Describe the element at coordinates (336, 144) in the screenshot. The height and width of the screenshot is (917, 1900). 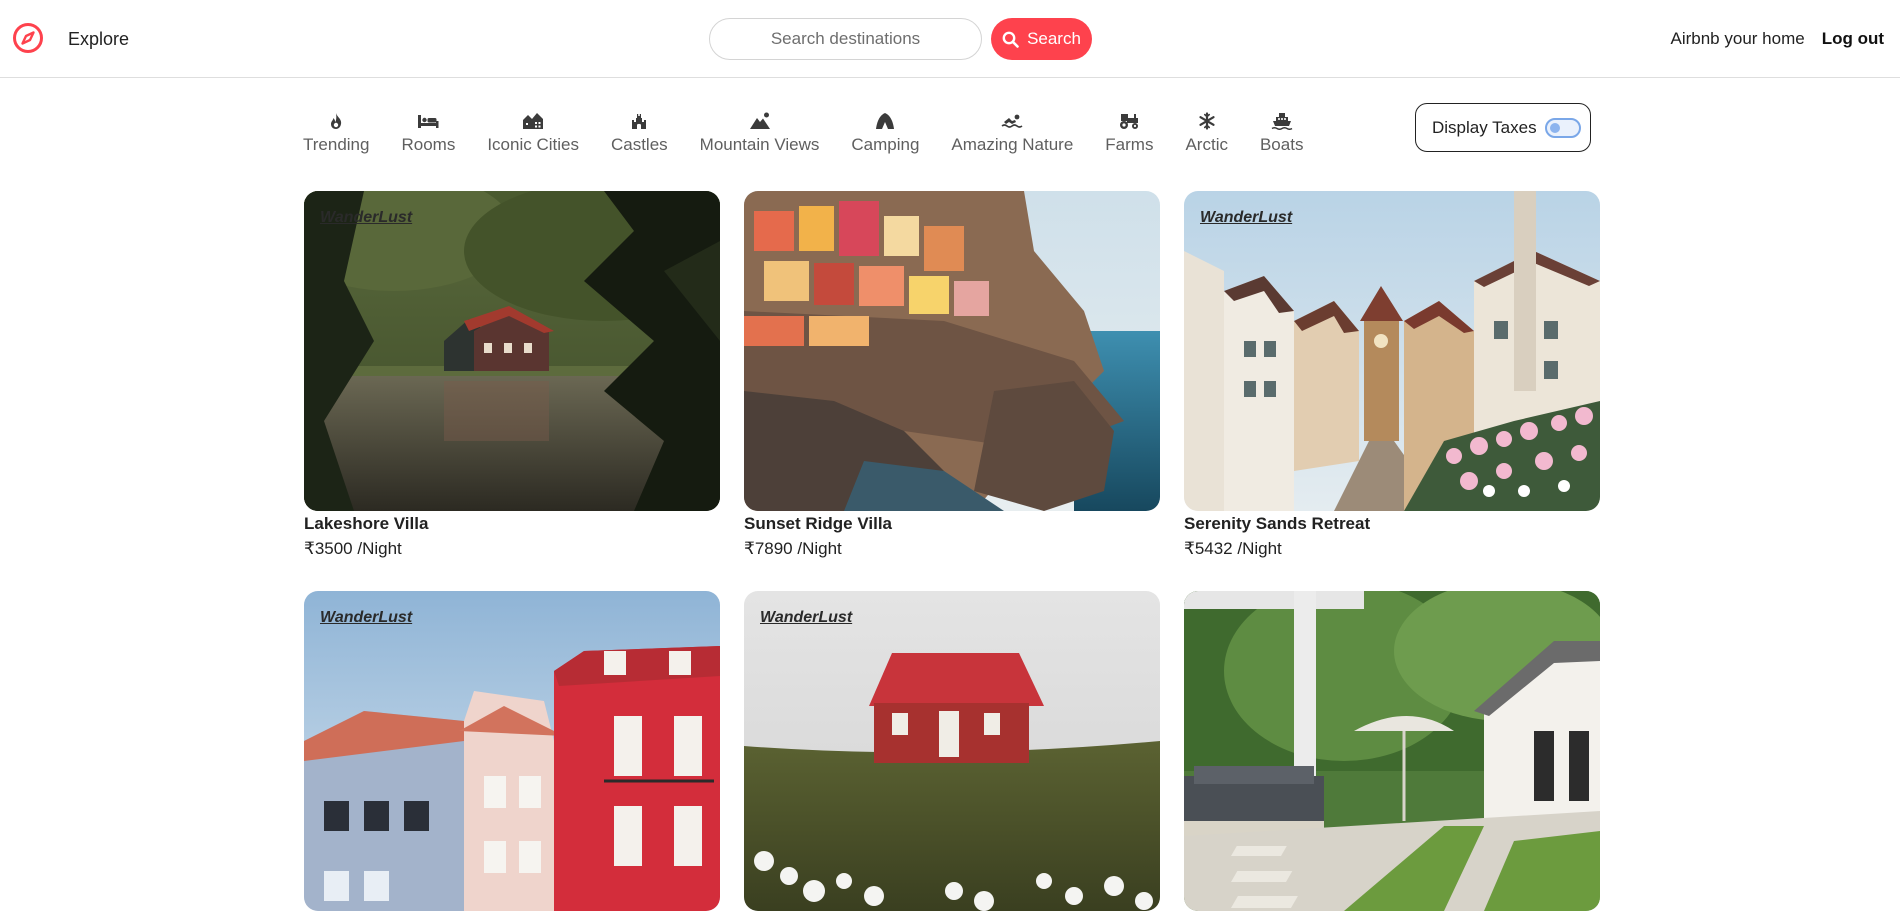
I see `filter-label: Trending` at that location.